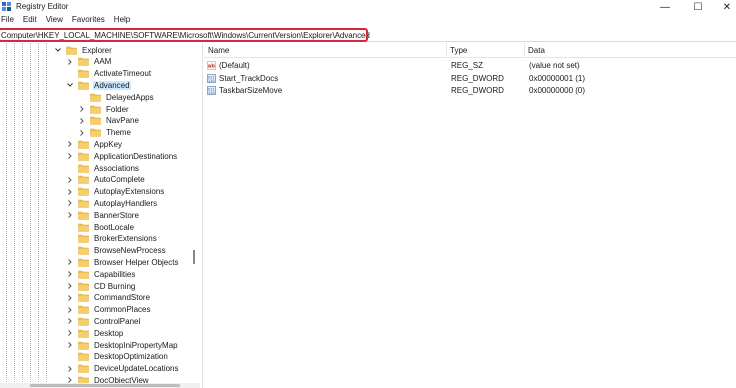  Describe the element at coordinates (83, 50) in the screenshot. I see `tree-item: Explorer` at that location.